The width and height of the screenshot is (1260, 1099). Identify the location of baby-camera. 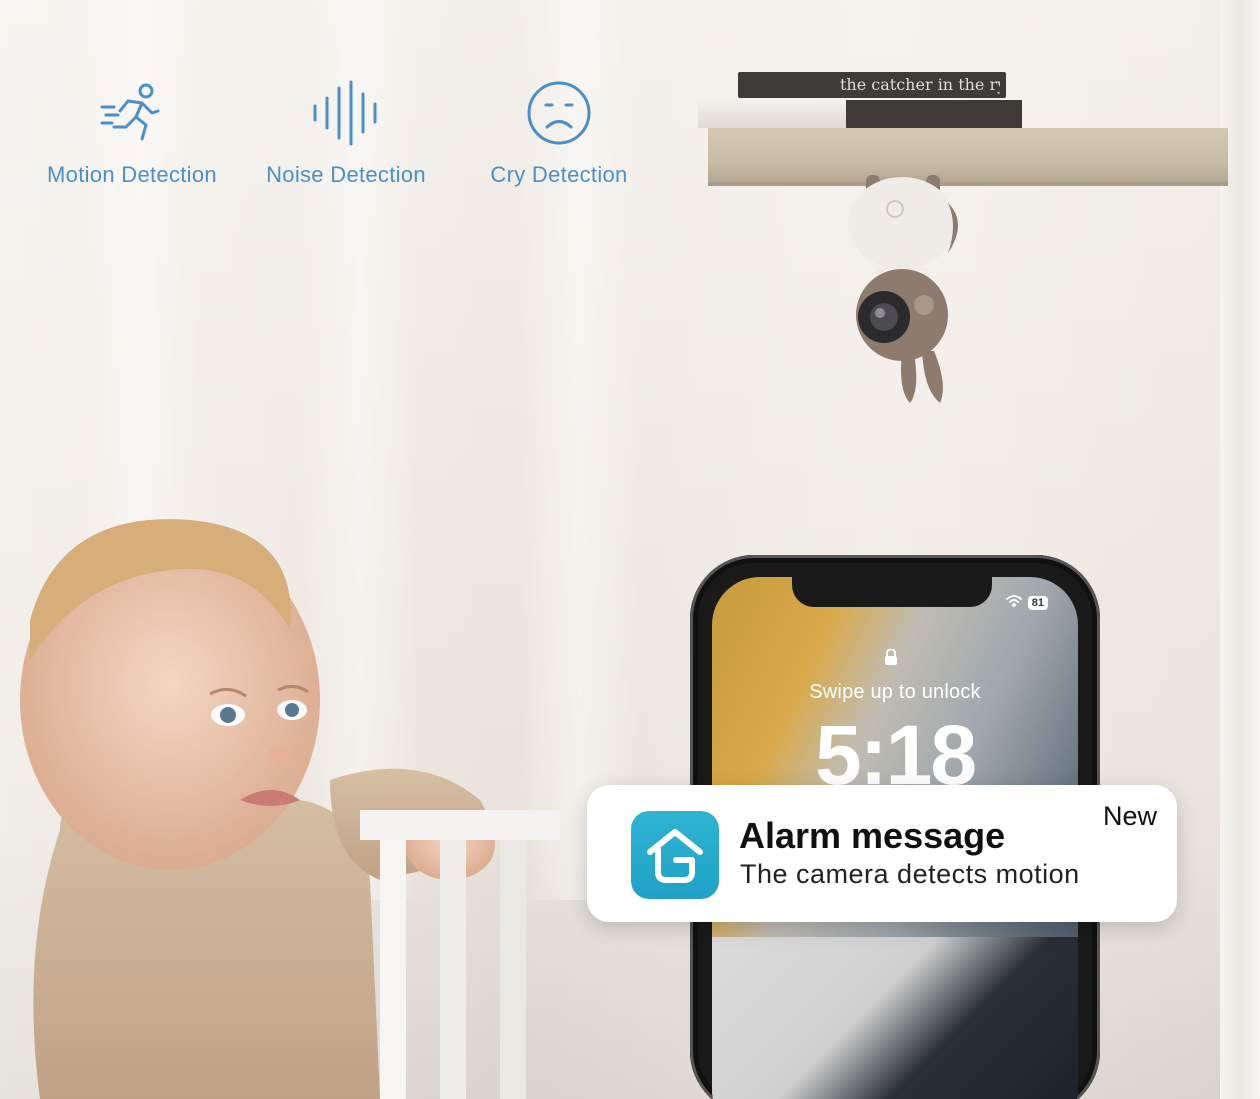
(910, 297).